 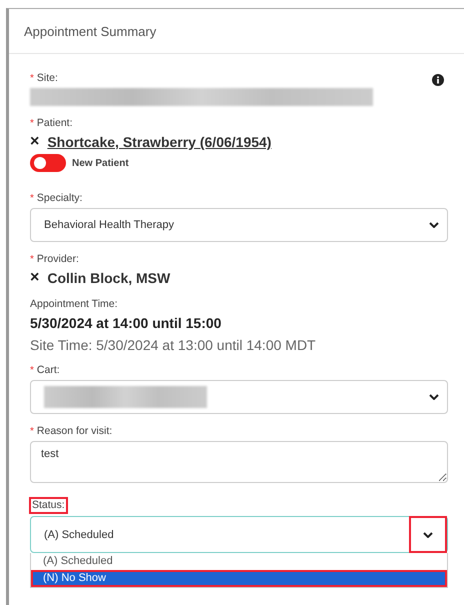 What do you see at coordinates (100, 163) in the screenshot?
I see `new-patient-label: New Patient` at bounding box center [100, 163].